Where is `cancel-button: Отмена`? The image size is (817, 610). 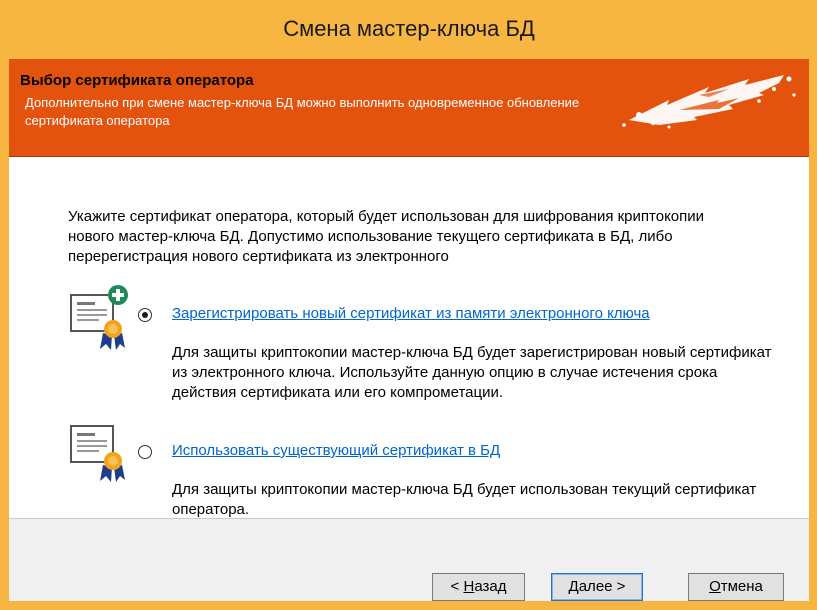 cancel-button: Отмена is located at coordinates (736, 587).